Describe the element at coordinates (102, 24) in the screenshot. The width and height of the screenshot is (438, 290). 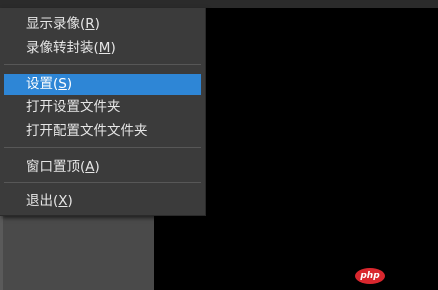
I see `menu-item-show-recordings: 显示录像(R)` at that location.